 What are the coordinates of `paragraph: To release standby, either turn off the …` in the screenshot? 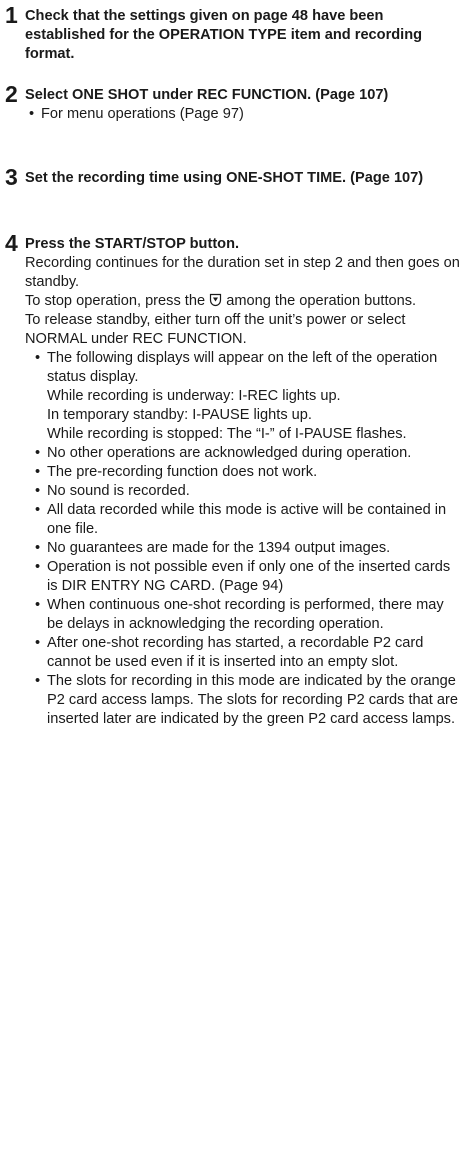 It's located at (215, 329).